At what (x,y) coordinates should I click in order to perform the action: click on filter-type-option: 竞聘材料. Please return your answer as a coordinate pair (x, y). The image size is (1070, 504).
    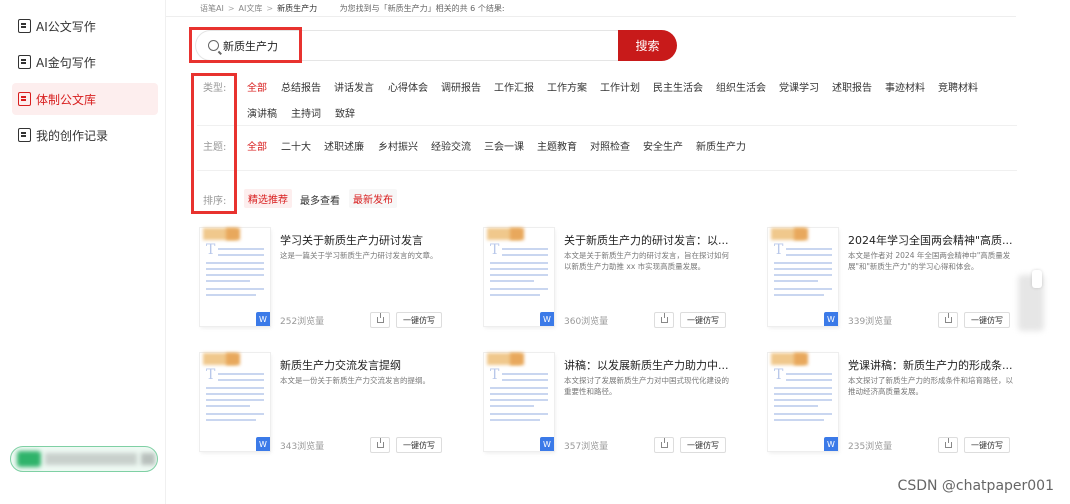
    Looking at the image, I should click on (958, 86).